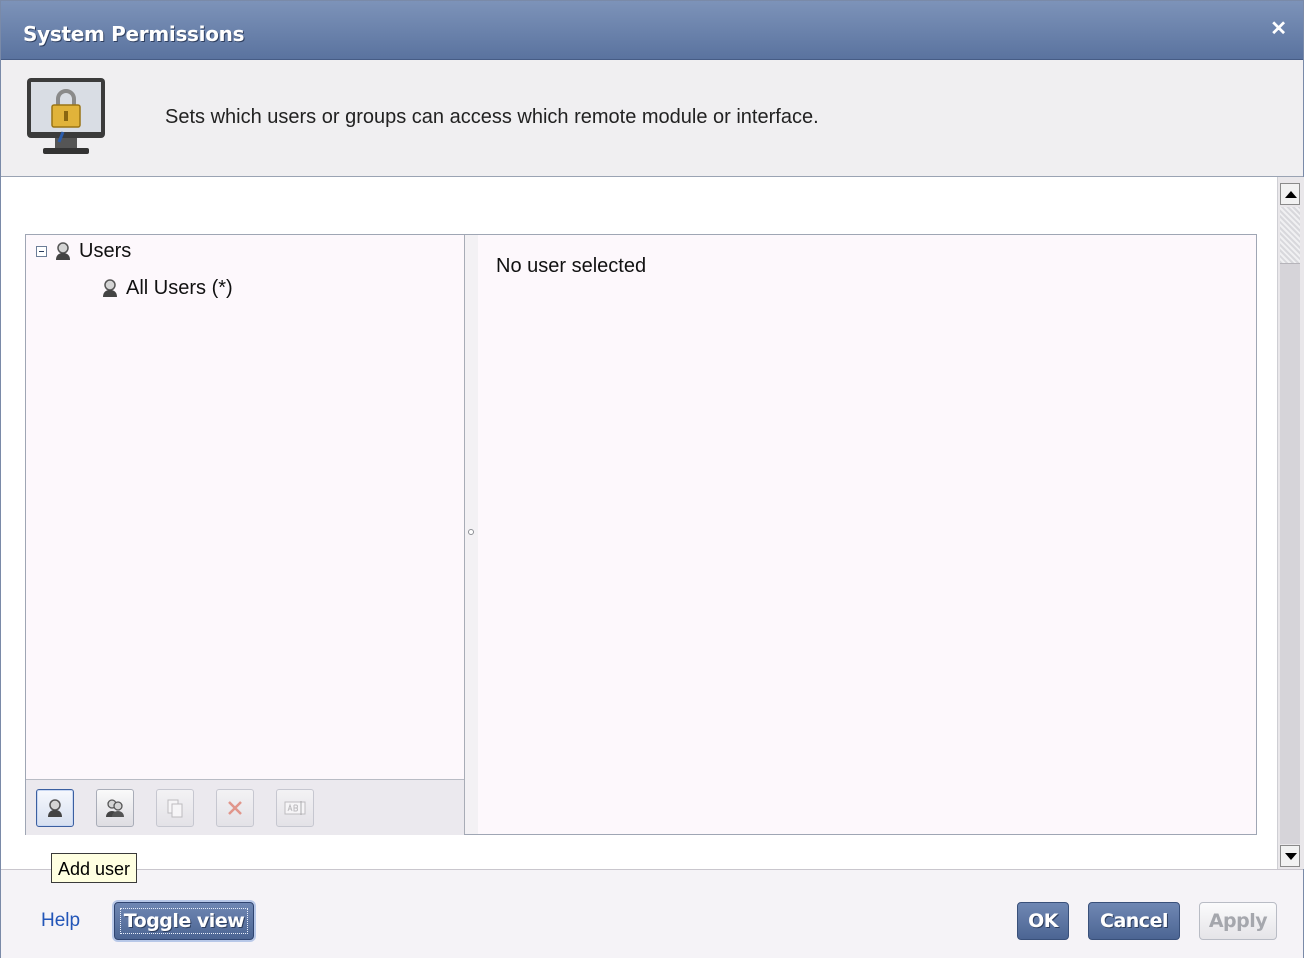  I want to click on ok-button: OK, so click(1043, 921).